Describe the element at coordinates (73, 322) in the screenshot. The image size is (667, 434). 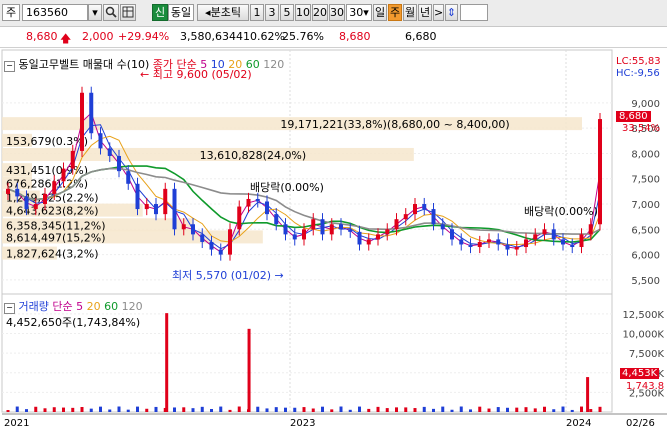
I see `volume-info: 4,452,650주(1,743,84%)` at that location.